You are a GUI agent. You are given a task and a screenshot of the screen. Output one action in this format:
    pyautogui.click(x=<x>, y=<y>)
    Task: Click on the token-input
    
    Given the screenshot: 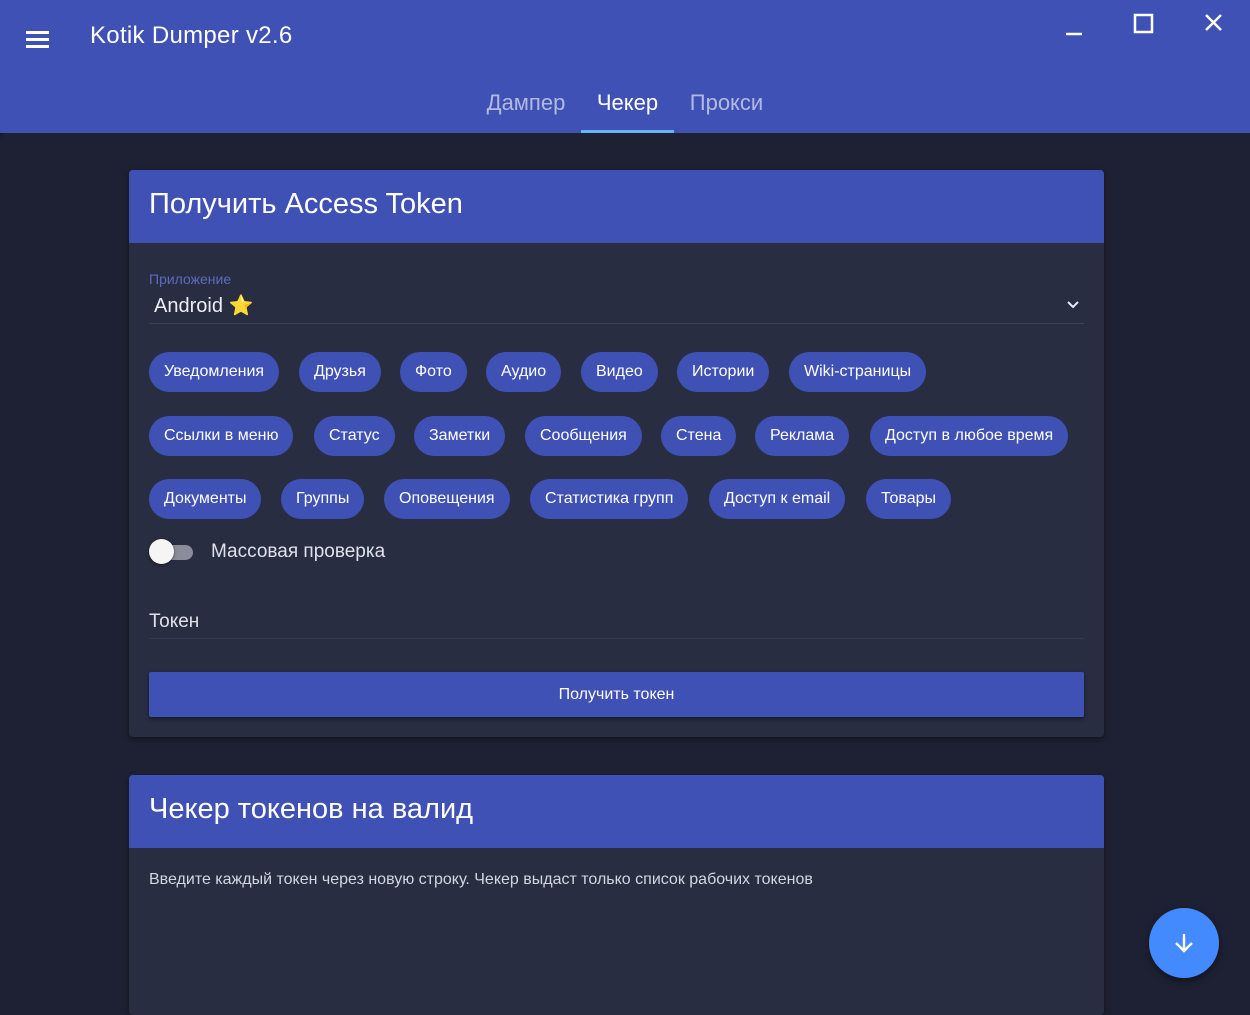 What is the action you would take?
    pyautogui.click(x=616, y=622)
    